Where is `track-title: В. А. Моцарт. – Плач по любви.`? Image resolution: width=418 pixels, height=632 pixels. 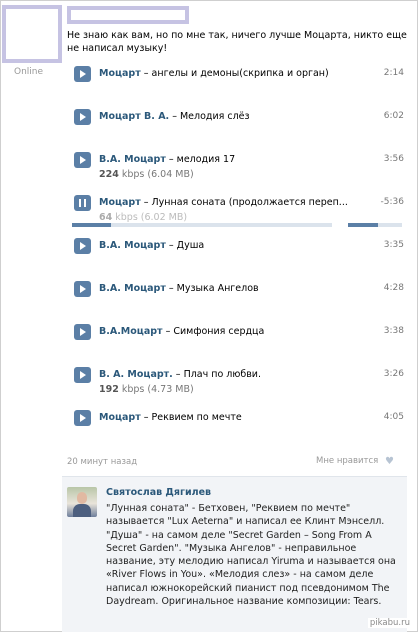
track-title: В. А. Моцарт. – Плач по любви. is located at coordinates (234, 374).